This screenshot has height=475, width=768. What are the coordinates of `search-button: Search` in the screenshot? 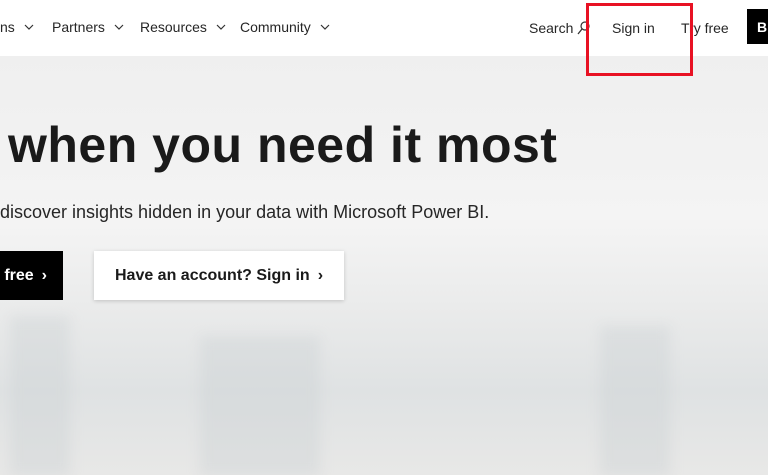 It's located at (559, 28).